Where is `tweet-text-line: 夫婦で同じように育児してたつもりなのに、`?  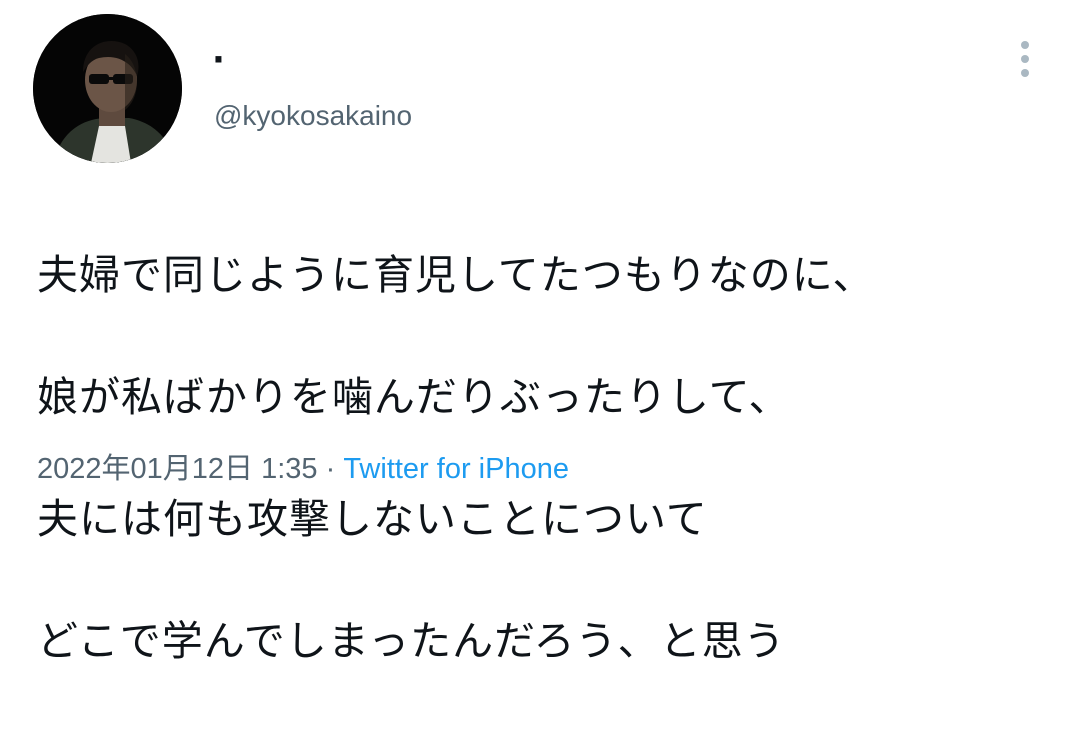
tweet-text-line: 夫婦で同じように育児してたつもりなのに、 is located at coordinates (456, 275).